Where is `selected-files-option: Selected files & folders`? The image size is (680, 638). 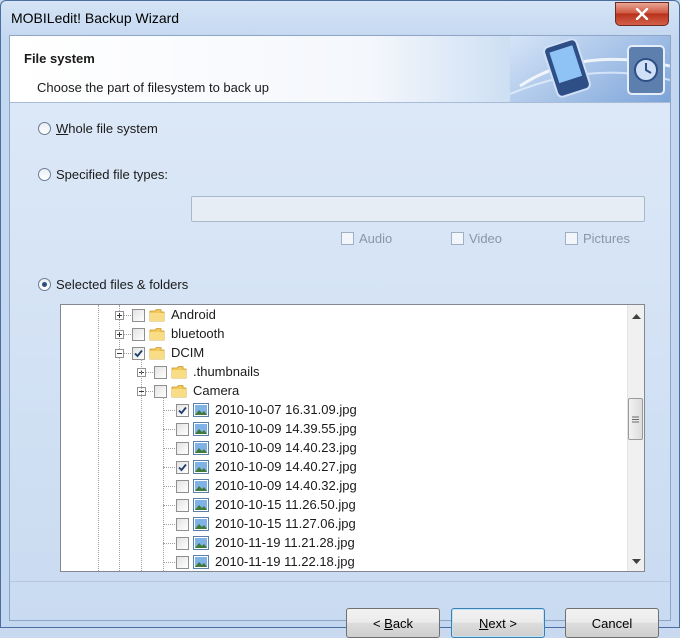
selected-files-option: Selected files & folders is located at coordinates (113, 284).